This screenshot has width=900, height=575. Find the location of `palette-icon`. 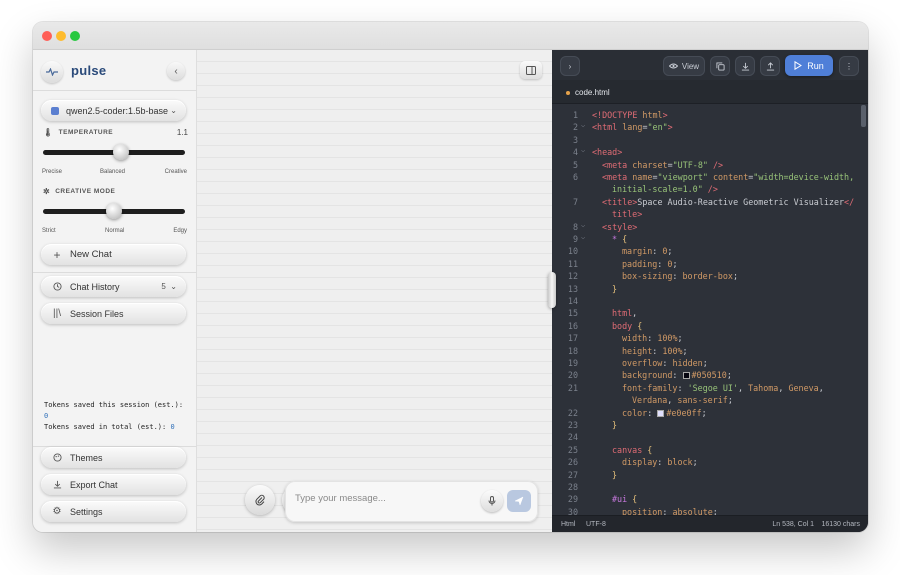

palette-icon is located at coordinates (57, 457).